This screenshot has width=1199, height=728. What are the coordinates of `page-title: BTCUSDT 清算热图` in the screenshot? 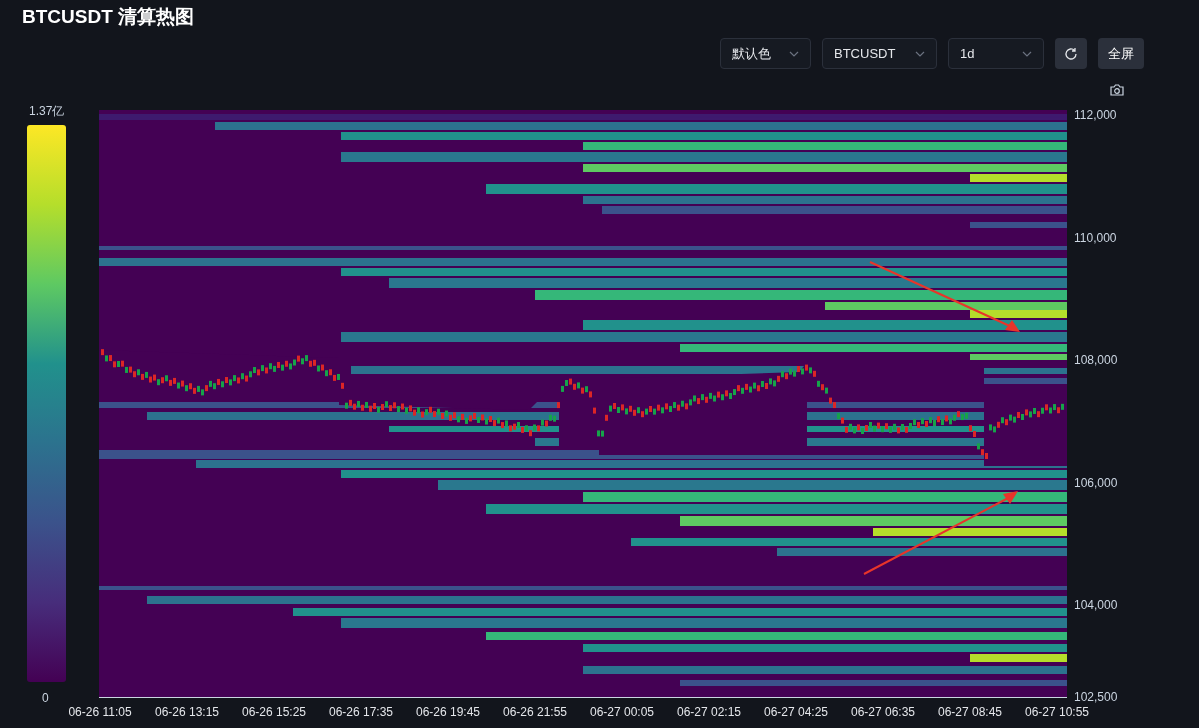 It's located at (108, 17).